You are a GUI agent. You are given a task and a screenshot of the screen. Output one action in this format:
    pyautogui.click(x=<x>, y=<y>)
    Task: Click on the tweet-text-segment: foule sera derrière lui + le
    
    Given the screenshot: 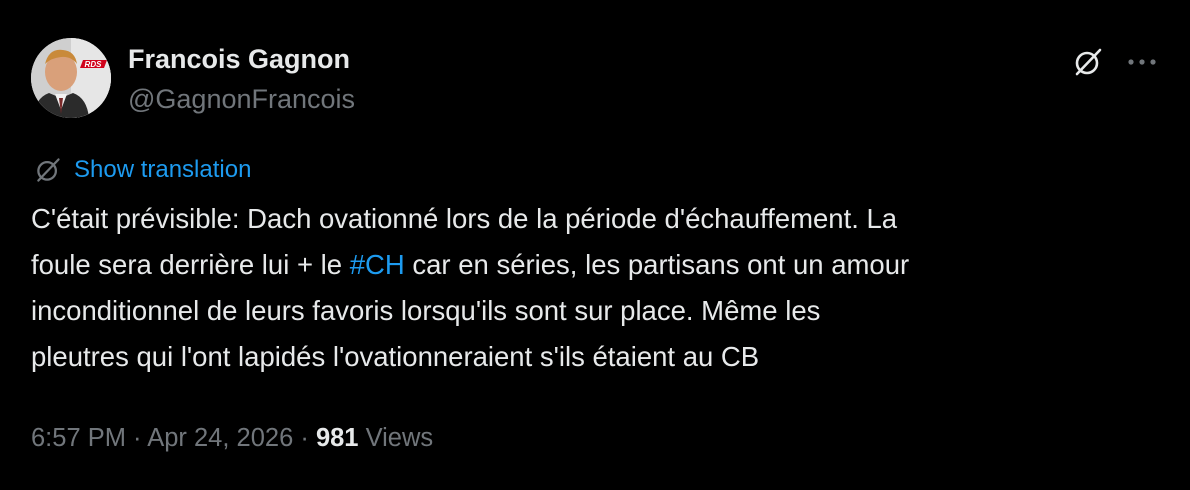 What is the action you would take?
    pyautogui.click(x=190, y=264)
    